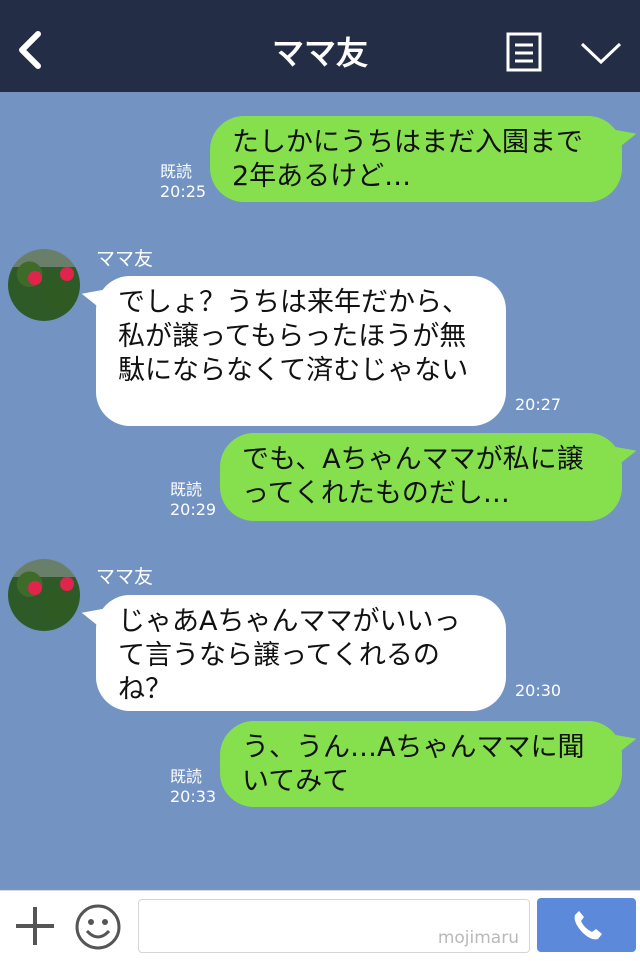 This screenshot has height=961, width=640. I want to click on message-time: 20:33, so click(193, 796).